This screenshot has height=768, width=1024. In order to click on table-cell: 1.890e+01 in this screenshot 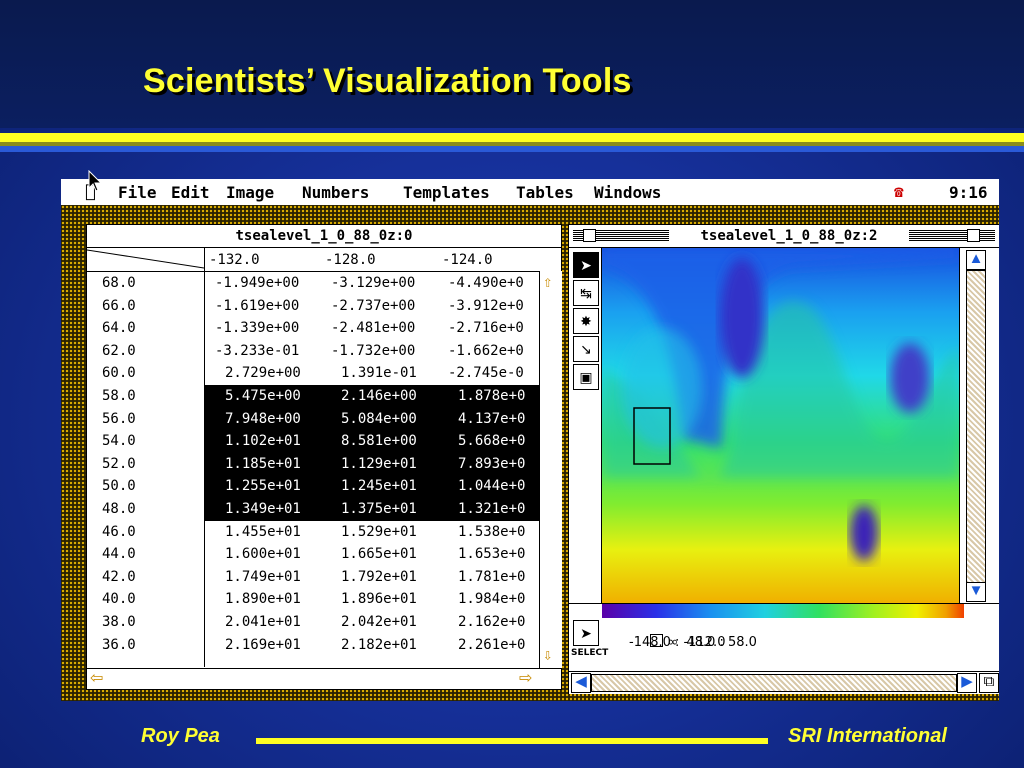, I will do `click(263, 599)`.